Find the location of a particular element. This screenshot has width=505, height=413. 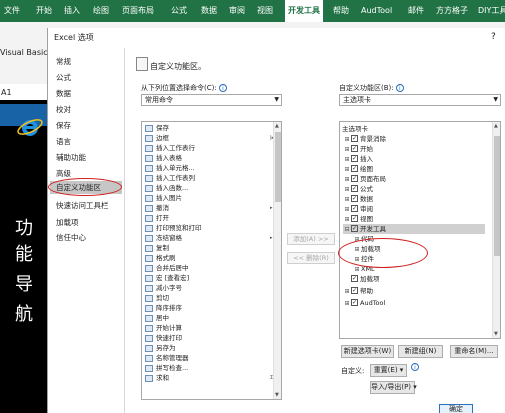

tree-node: ⊞ ✓ 审阅 is located at coordinates (414, 209).